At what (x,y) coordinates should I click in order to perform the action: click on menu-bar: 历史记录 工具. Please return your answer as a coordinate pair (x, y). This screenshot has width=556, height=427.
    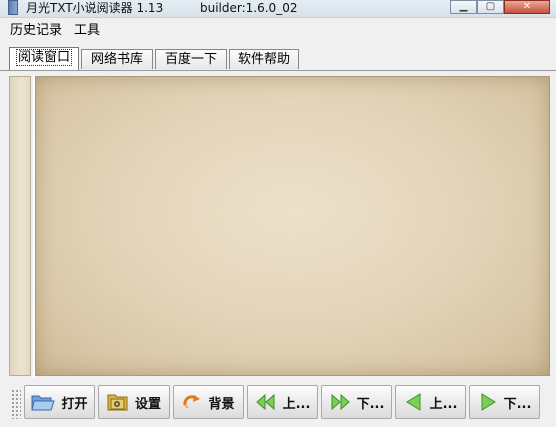
    Looking at the image, I should click on (278, 31).